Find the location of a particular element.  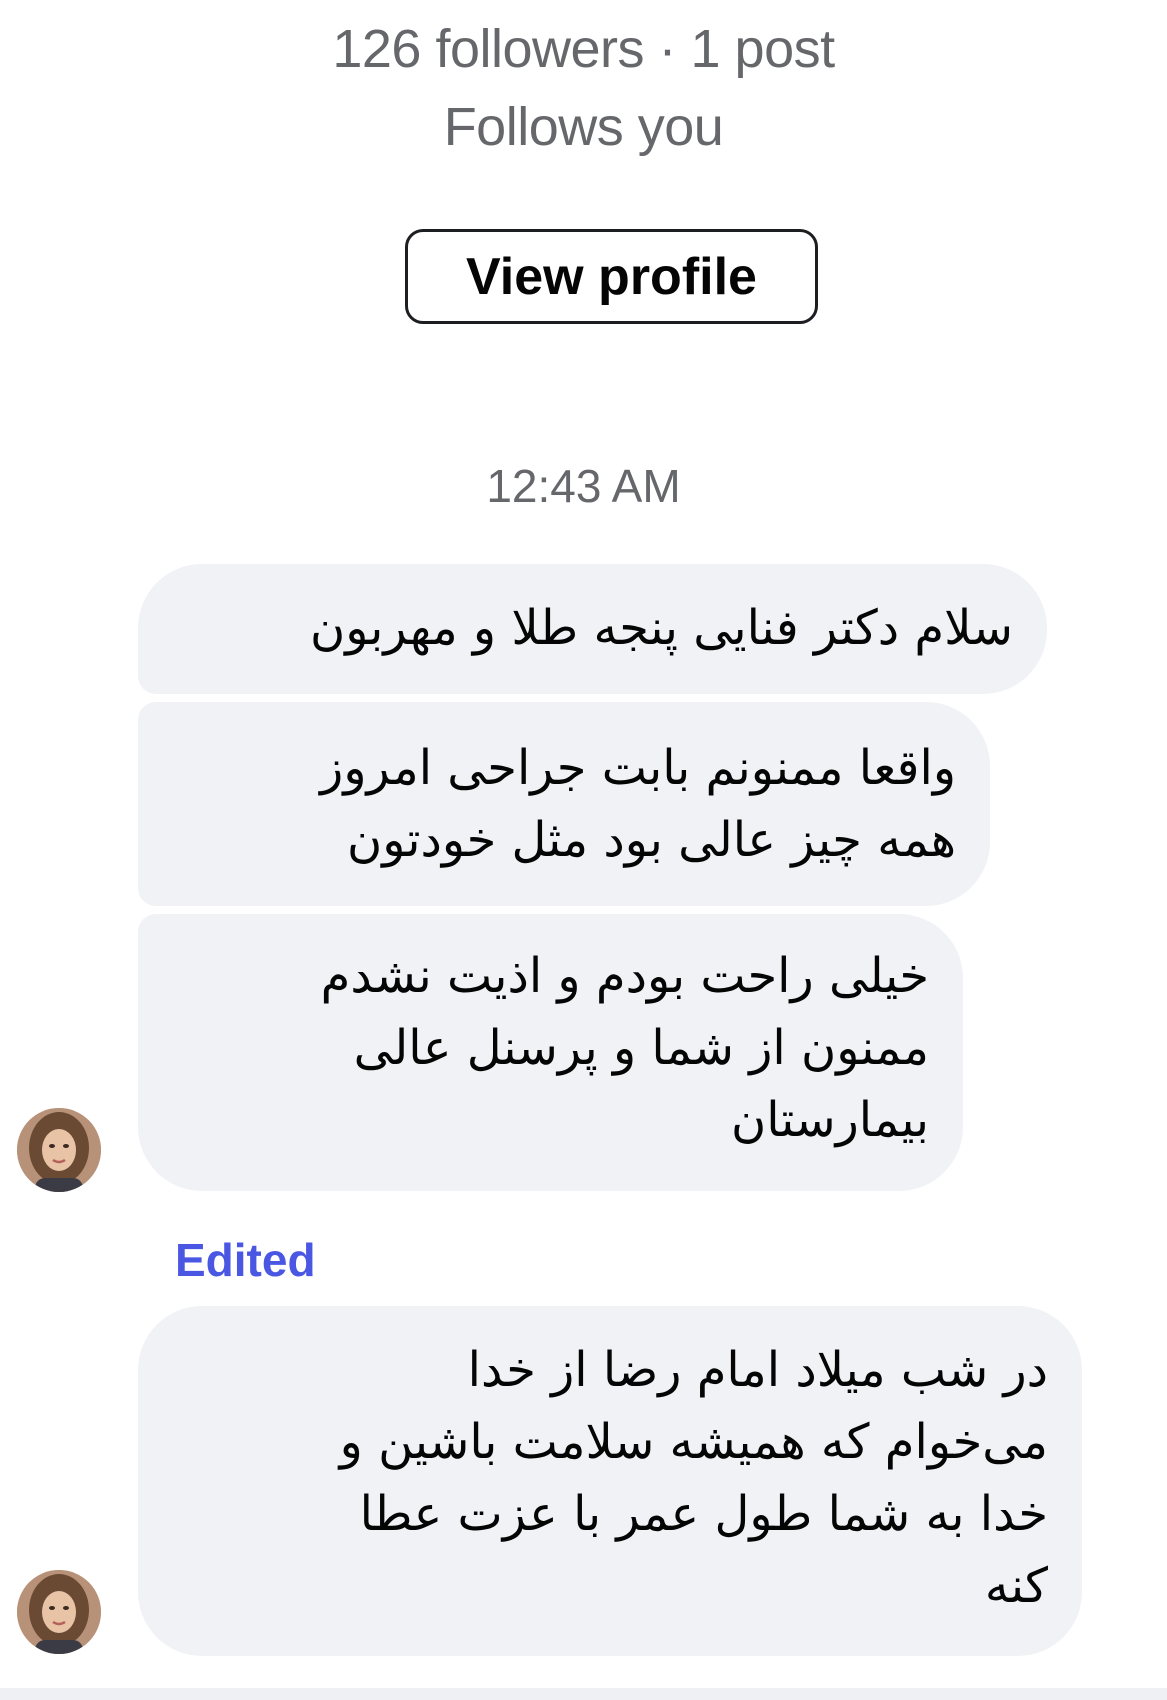

view-profile-button: View profile is located at coordinates (611, 276).